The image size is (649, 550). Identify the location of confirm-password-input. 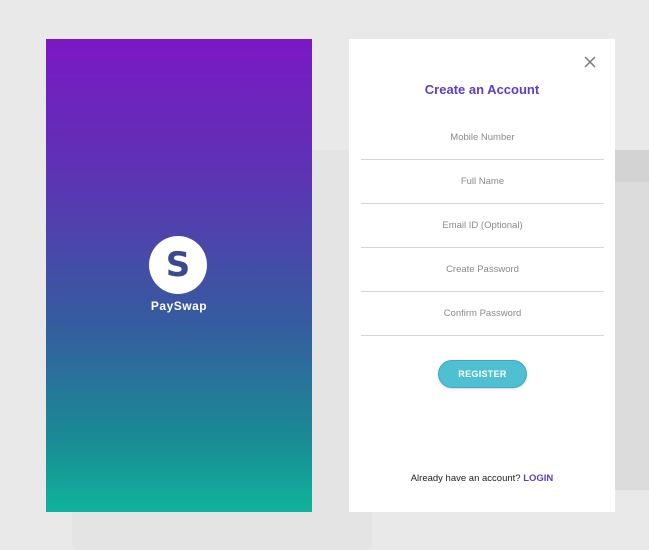
(482, 313).